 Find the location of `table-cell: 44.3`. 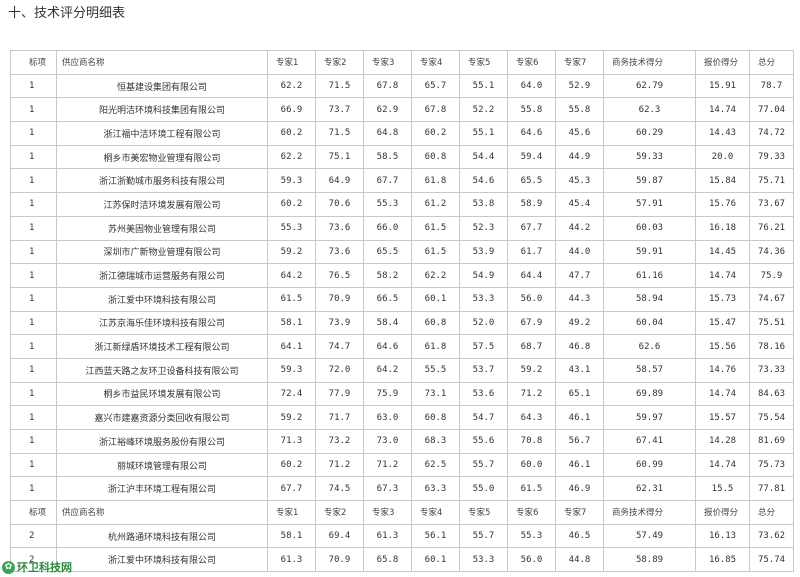

table-cell: 44.3 is located at coordinates (579, 299).